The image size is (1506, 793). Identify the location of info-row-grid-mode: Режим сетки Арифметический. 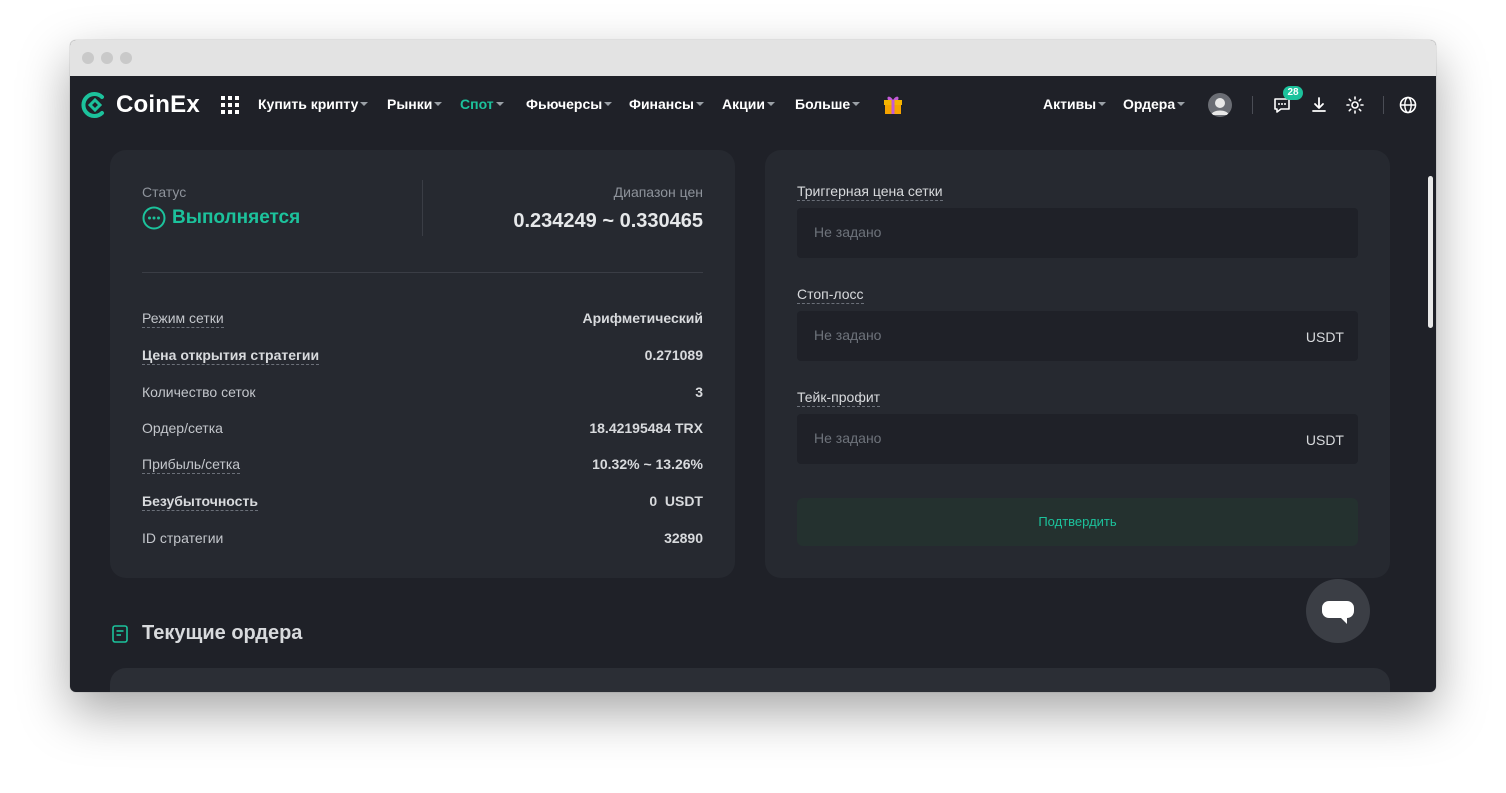
(422, 320).